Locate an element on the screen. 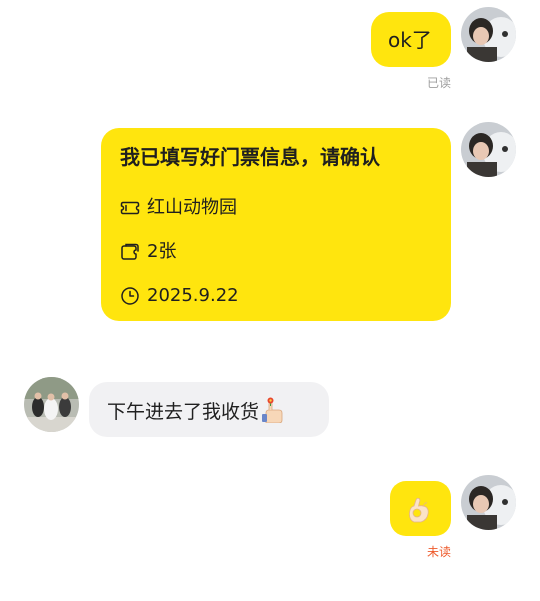 The width and height of the screenshot is (540, 601). ticket-row-venue: 红山动物园 is located at coordinates (178, 208).